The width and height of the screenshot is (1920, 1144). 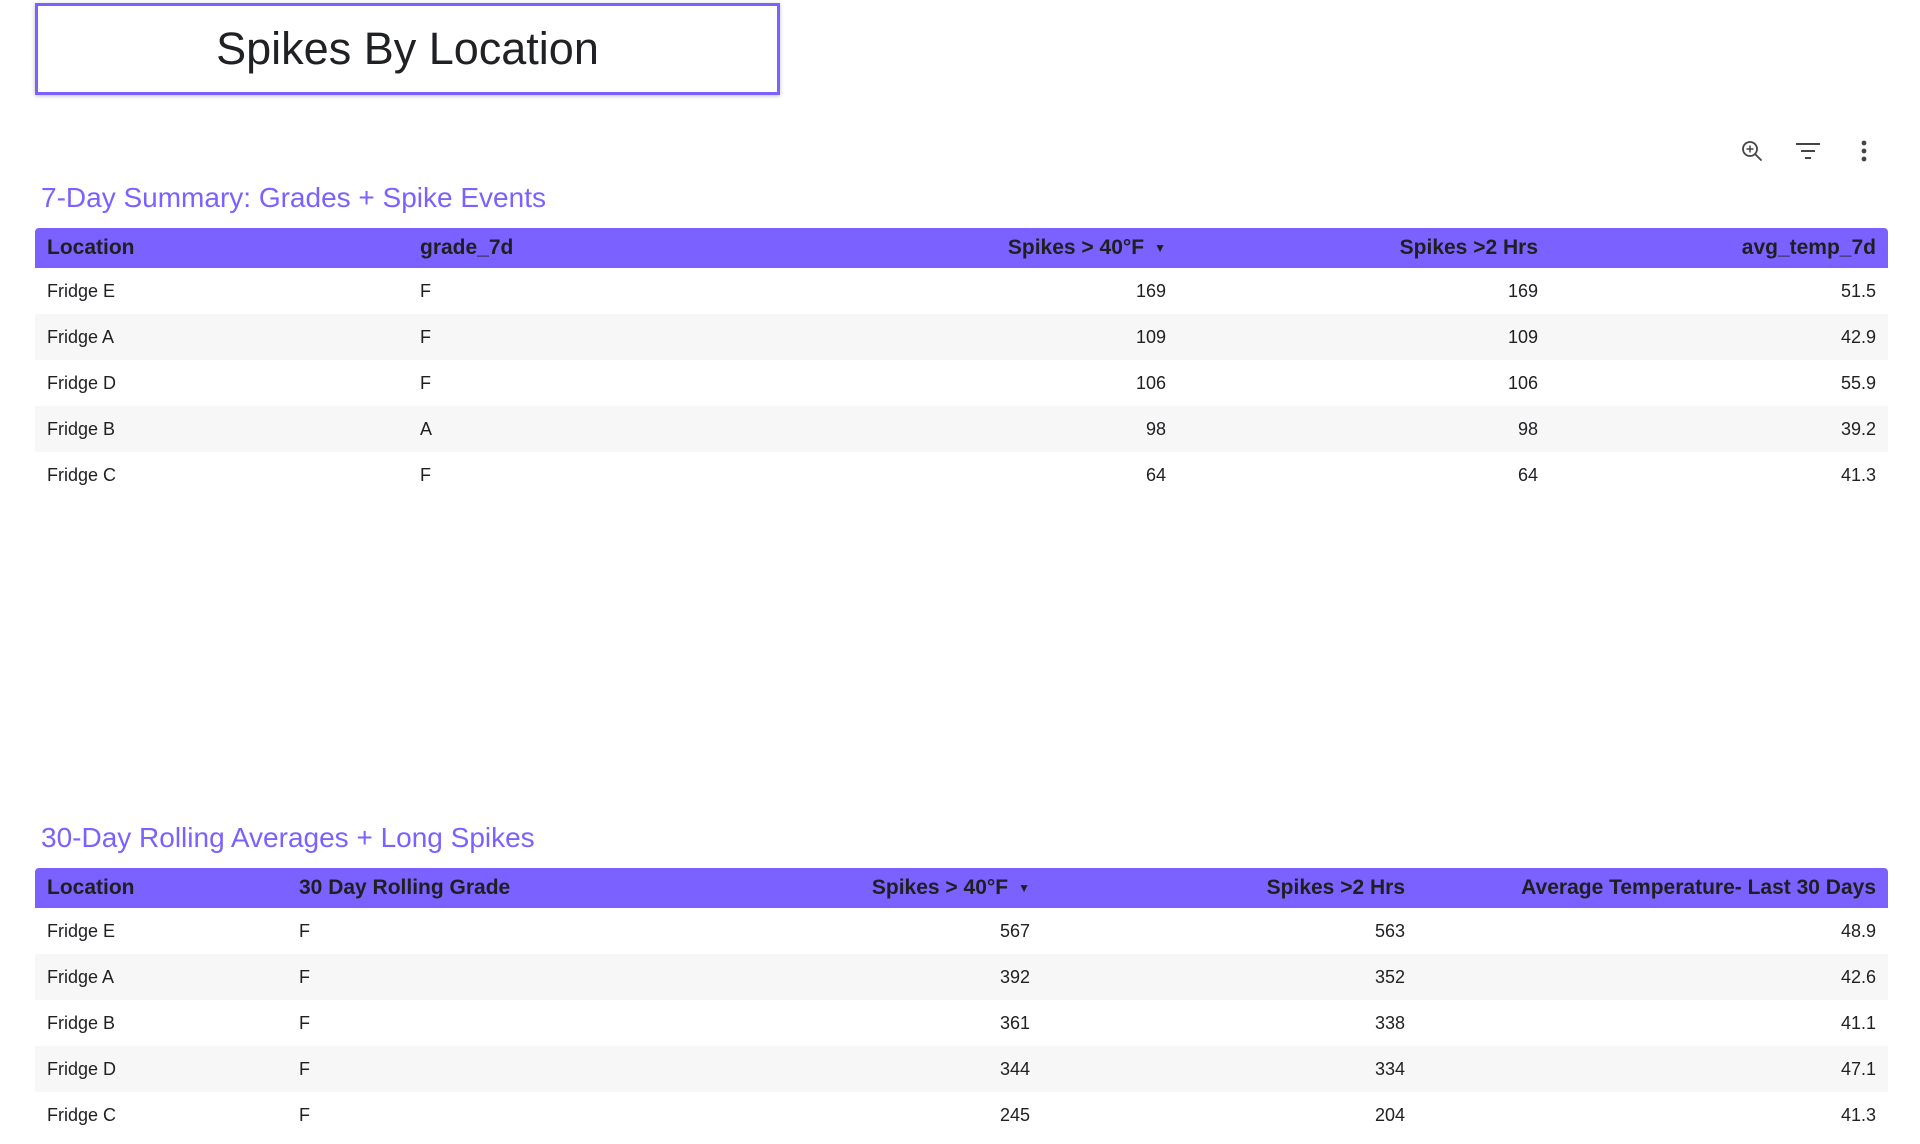 What do you see at coordinates (961, 977) in the screenshot?
I see `table-row: Fridge A F 392 352 42.6` at bounding box center [961, 977].